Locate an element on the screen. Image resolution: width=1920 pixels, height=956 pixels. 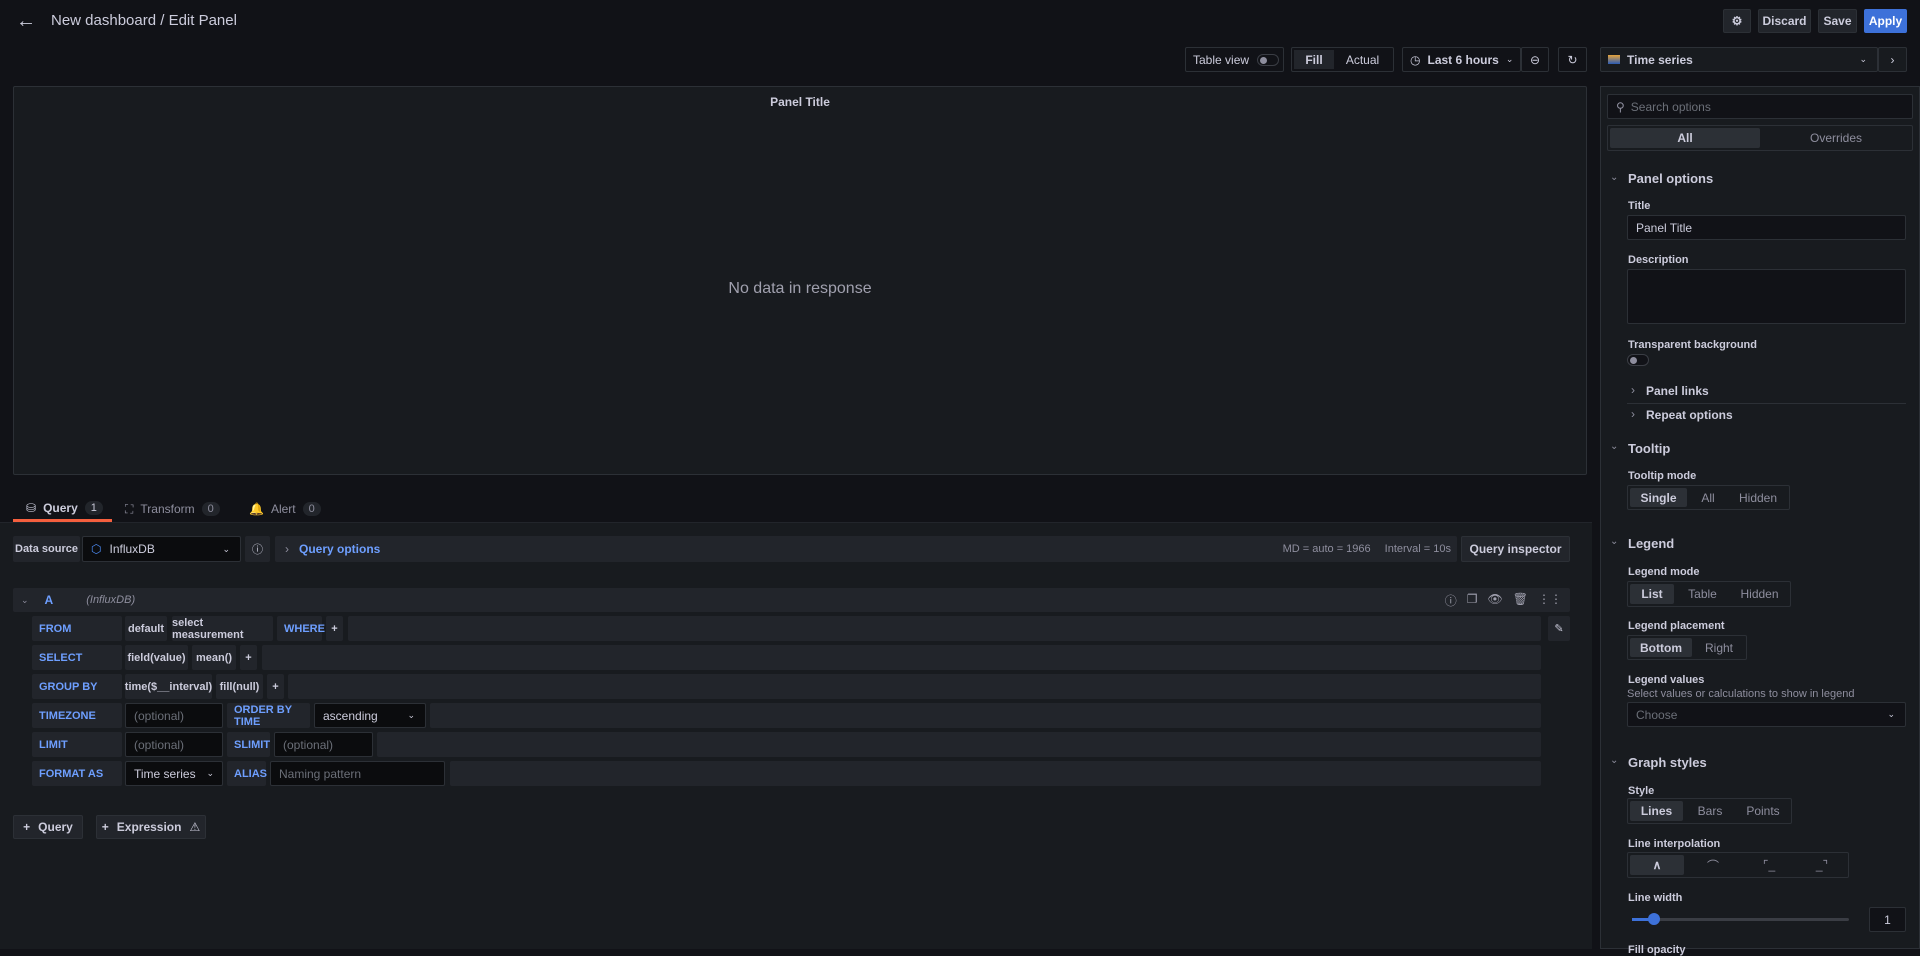
legend-mode-group: List Table Hidden is located at coordinates (1709, 594).